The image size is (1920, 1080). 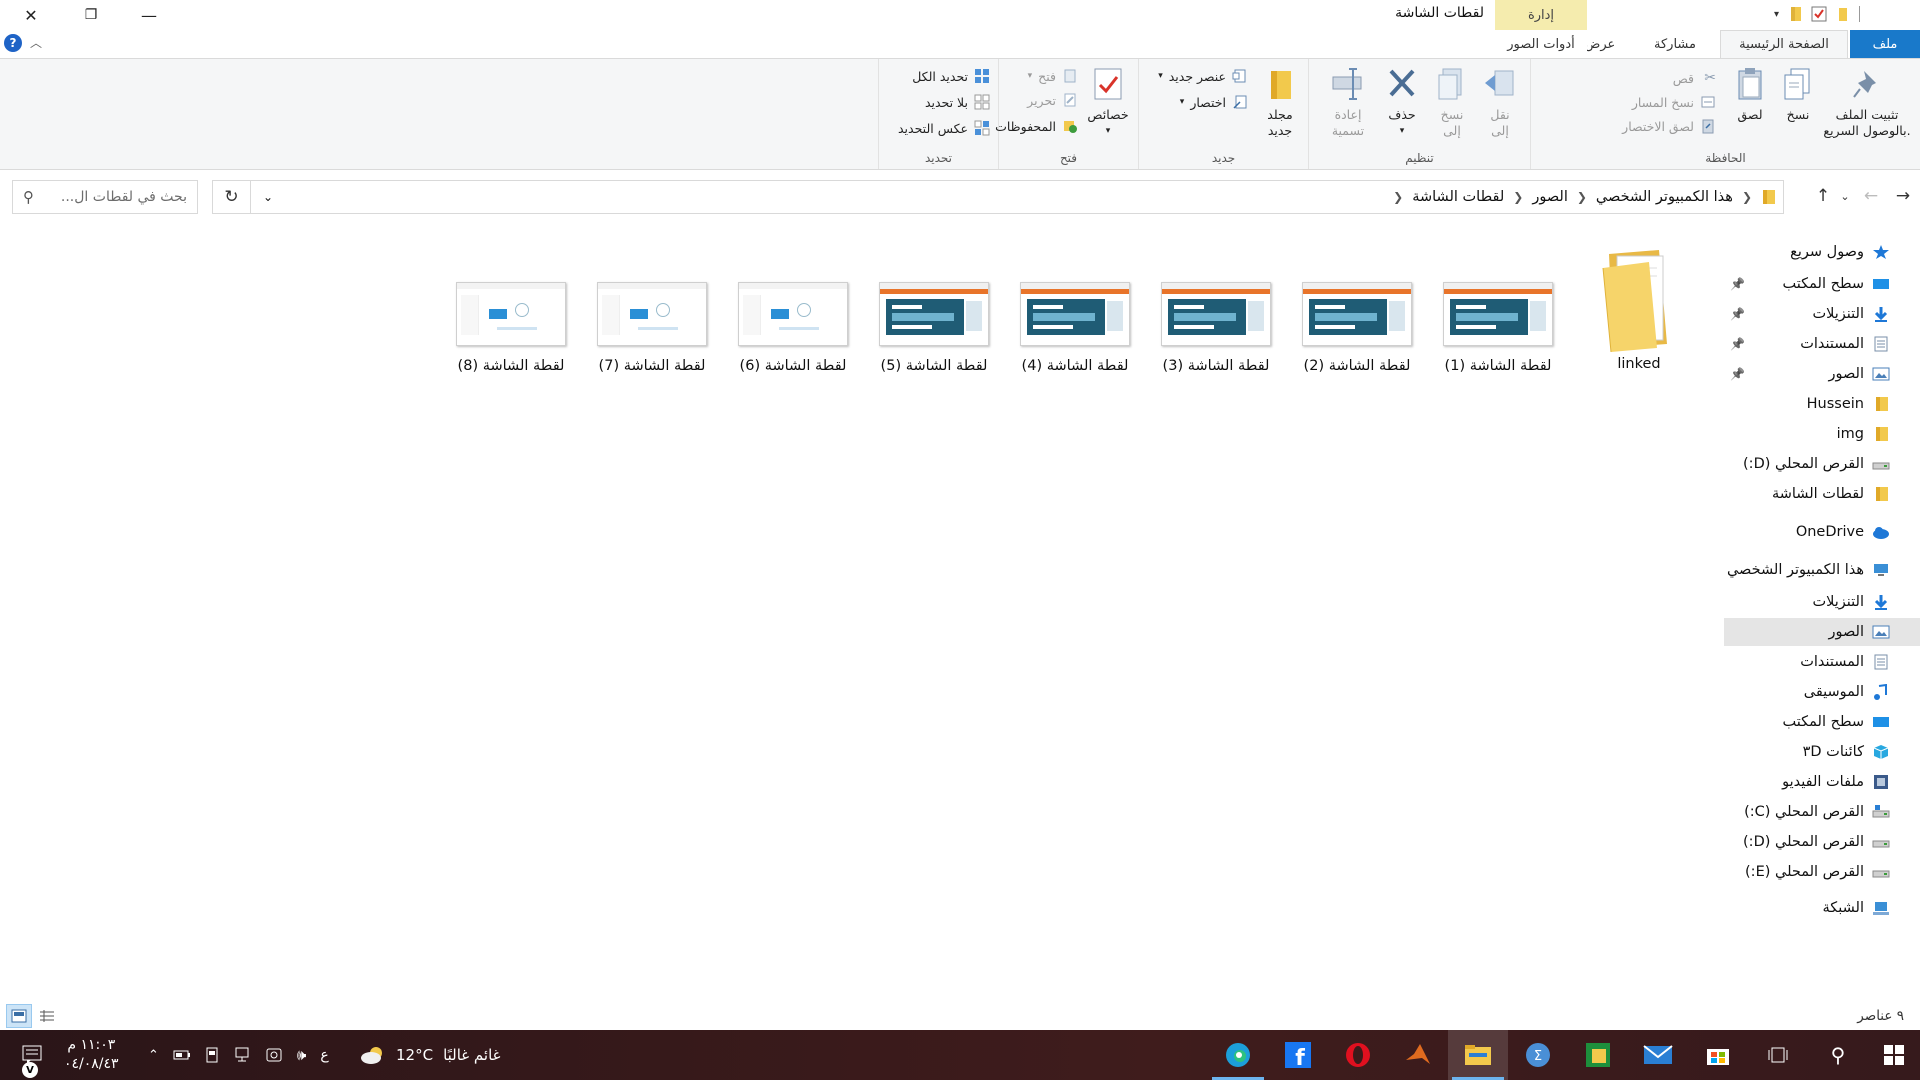 I want to click on input-language: ع, so click(x=324, y=1055).